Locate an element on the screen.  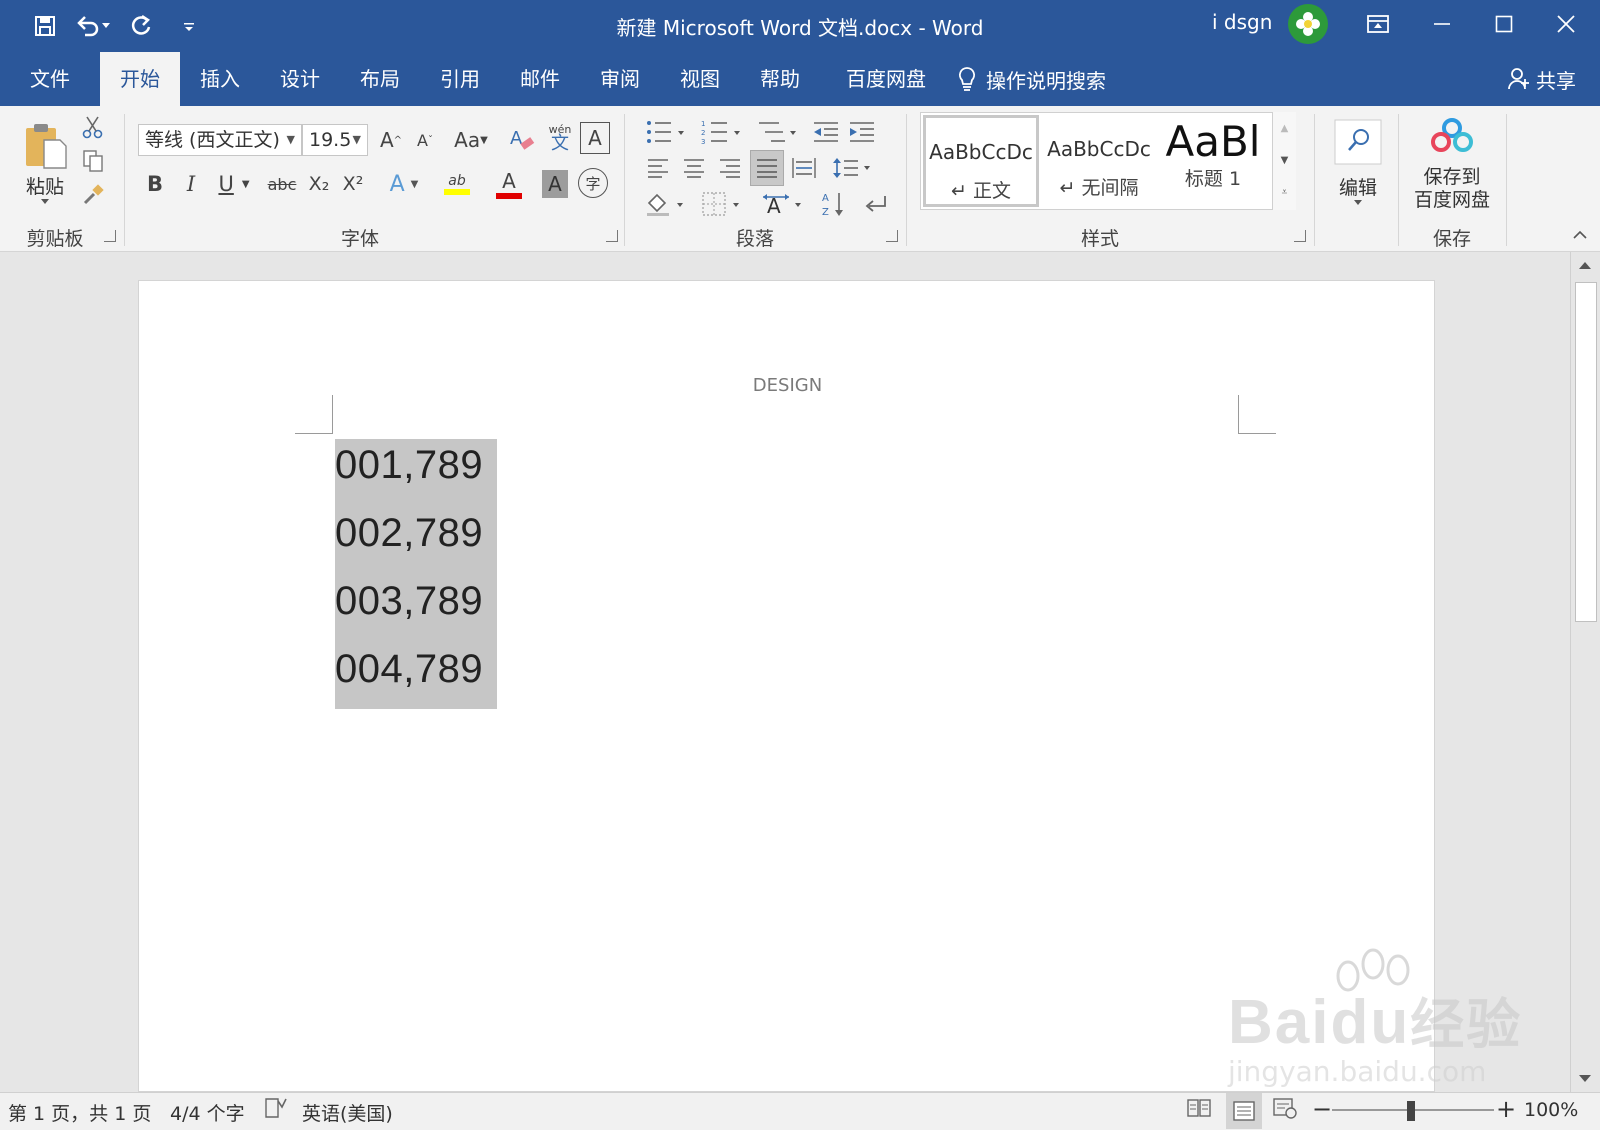
asian-layout-button: A is located at coordinates (783, 204).